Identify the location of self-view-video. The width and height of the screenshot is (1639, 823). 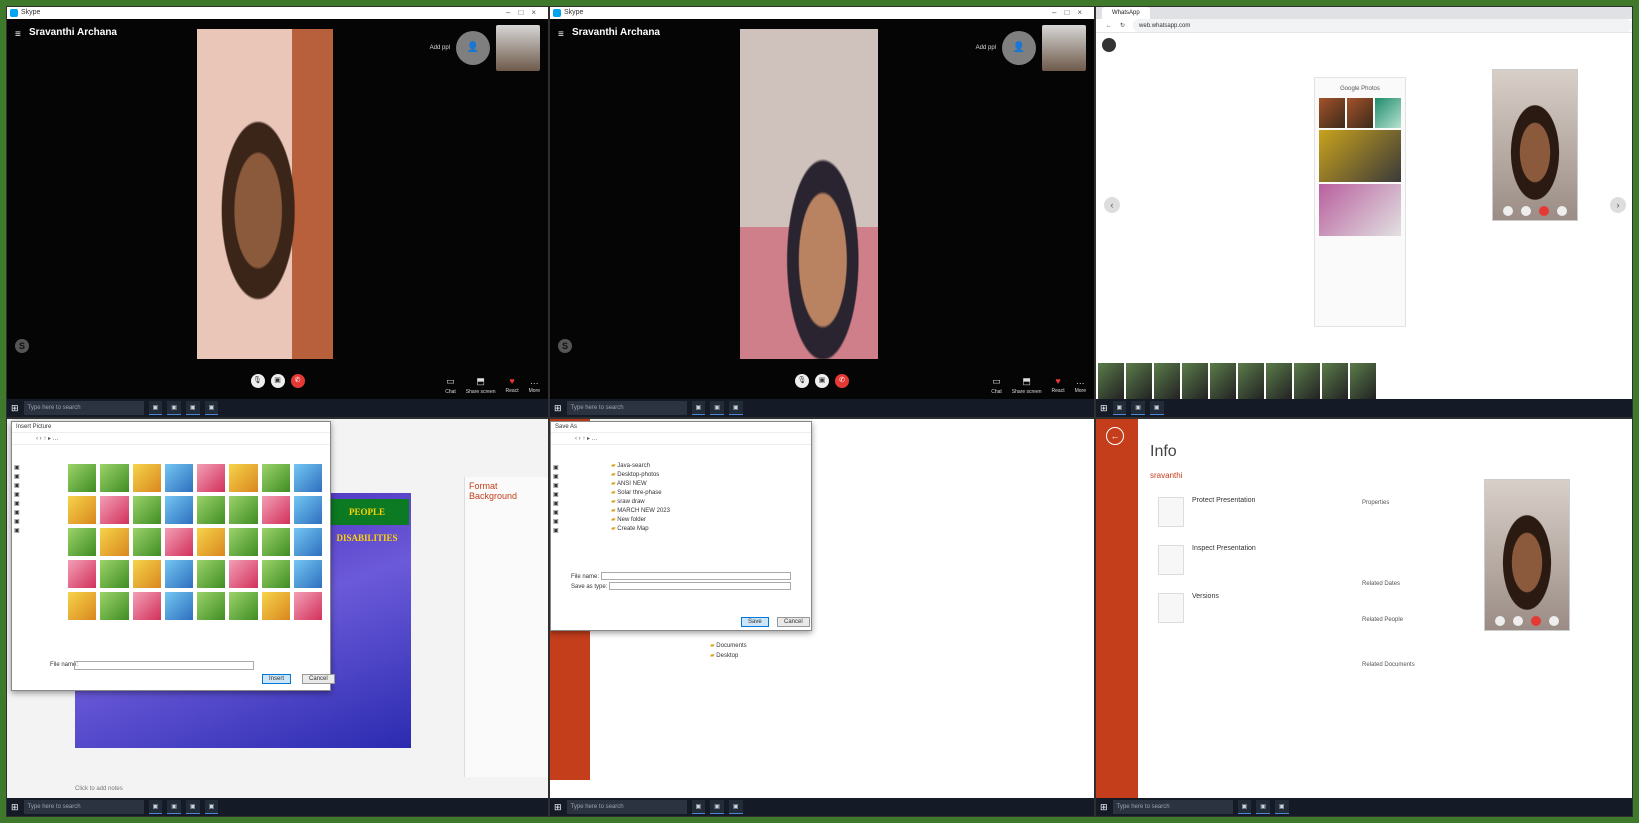
(1064, 48).